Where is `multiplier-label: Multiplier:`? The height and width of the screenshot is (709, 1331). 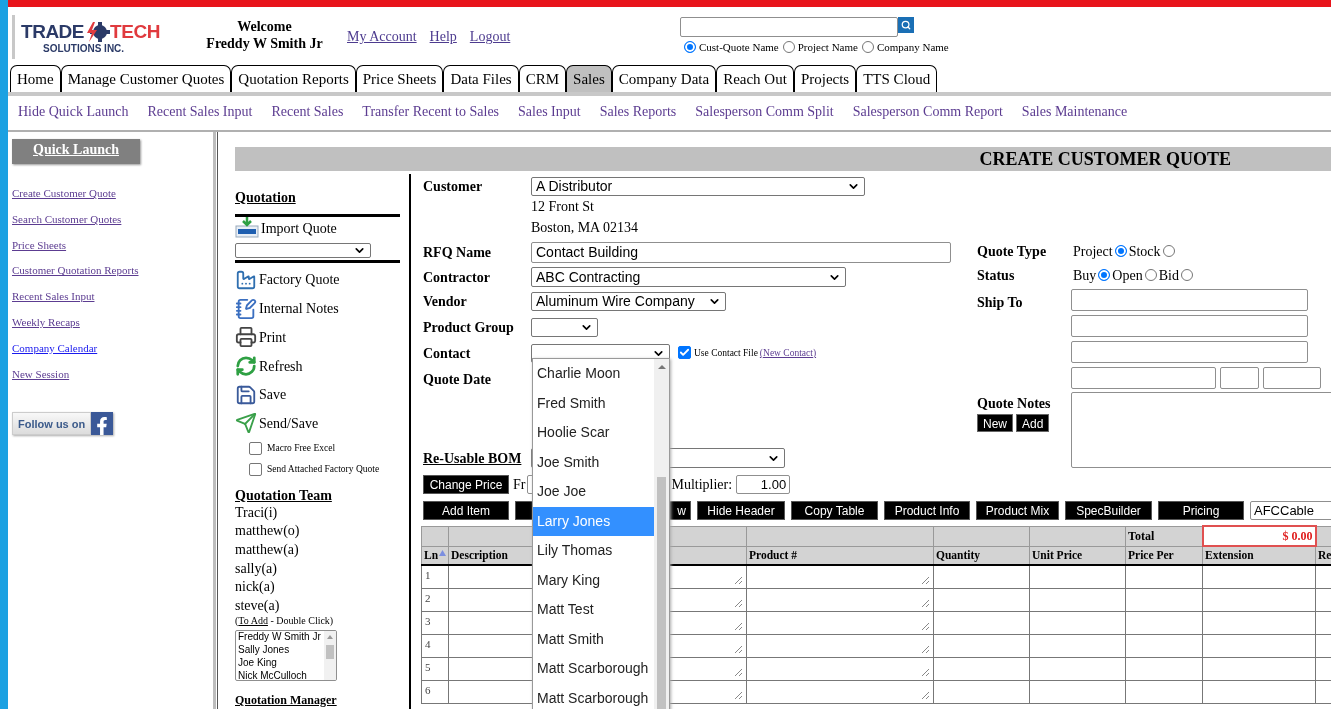 multiplier-label: Multiplier: is located at coordinates (702, 485).